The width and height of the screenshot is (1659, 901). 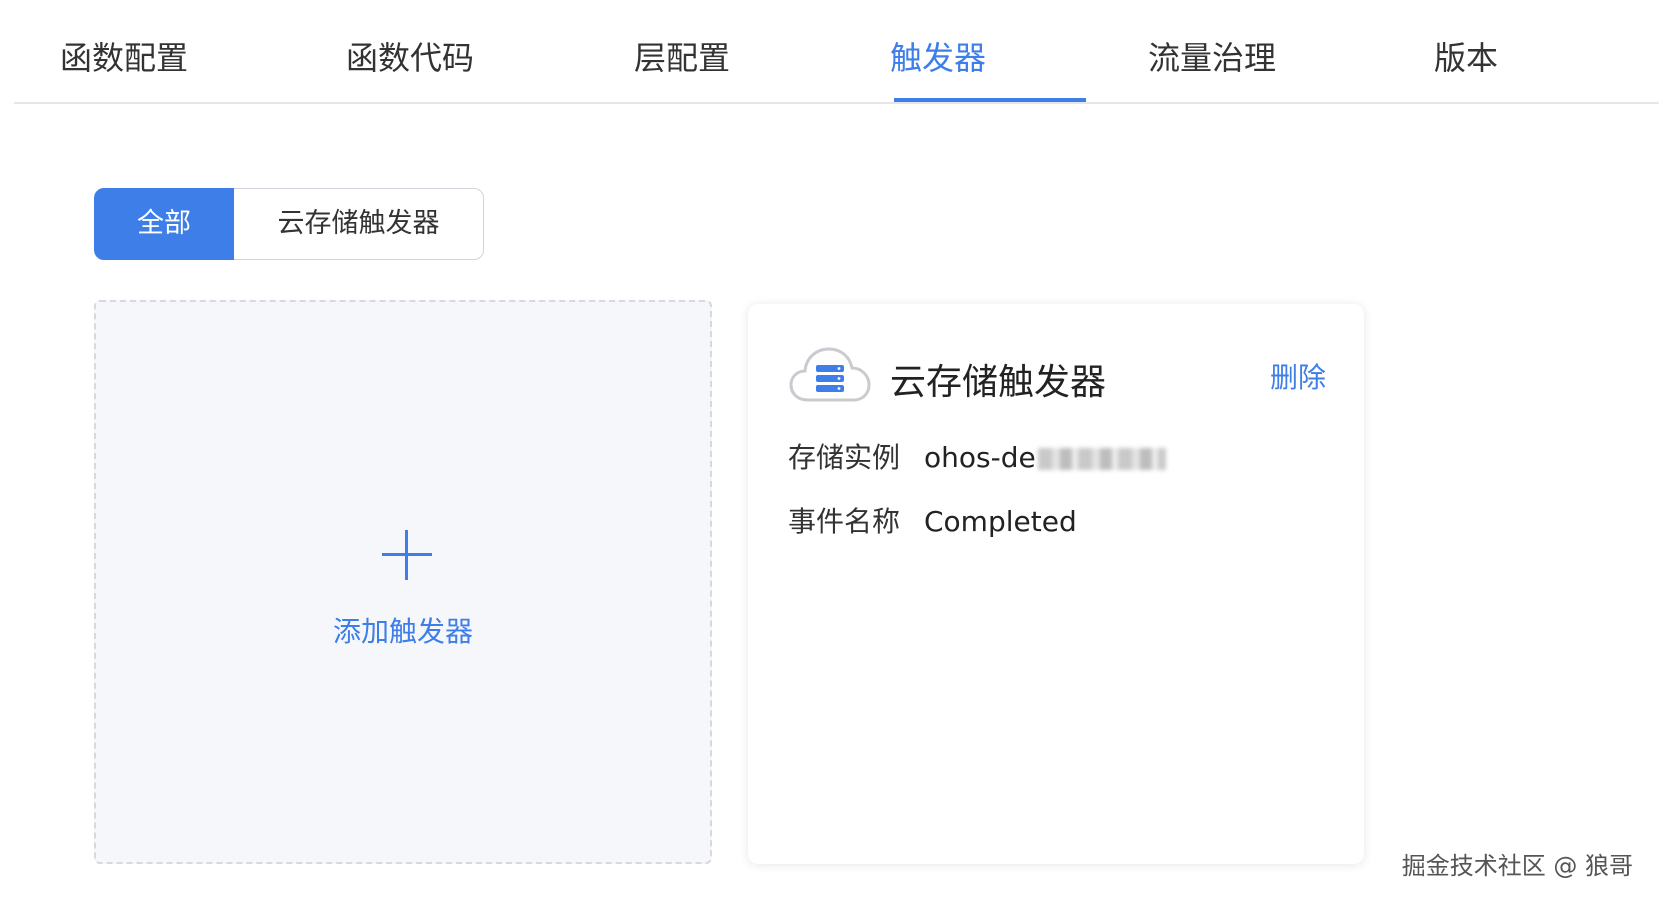 I want to click on storage-instance-value: ohos-de, so click(x=980, y=457).